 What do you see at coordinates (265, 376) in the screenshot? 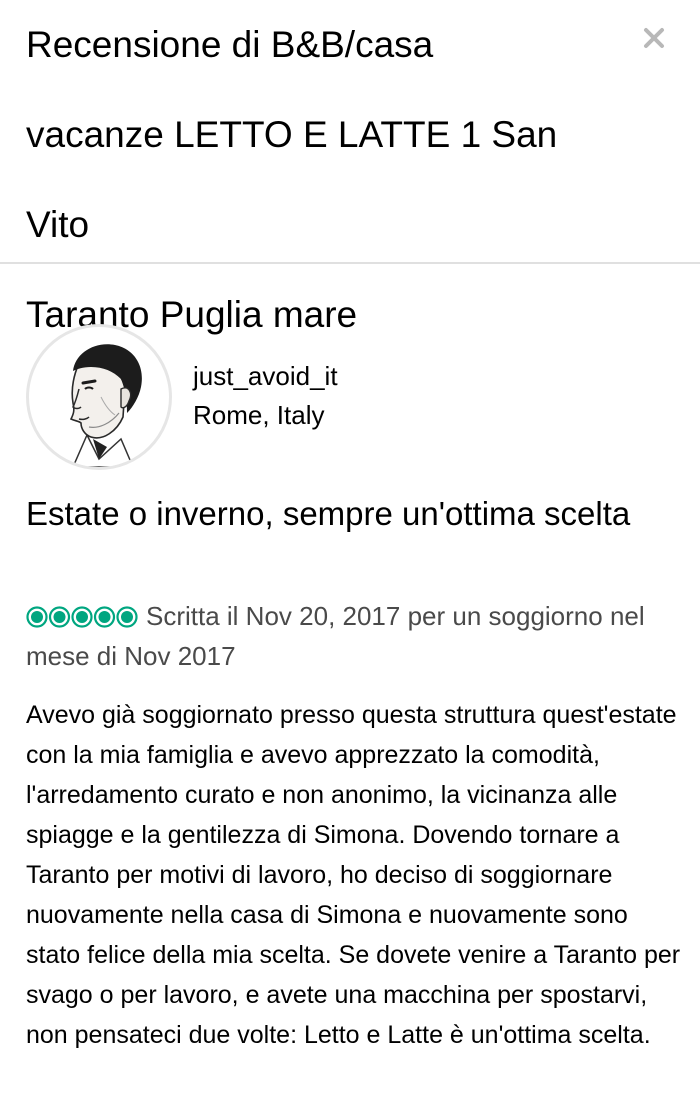
I see `reviewer-username: just_avoid_it` at bounding box center [265, 376].